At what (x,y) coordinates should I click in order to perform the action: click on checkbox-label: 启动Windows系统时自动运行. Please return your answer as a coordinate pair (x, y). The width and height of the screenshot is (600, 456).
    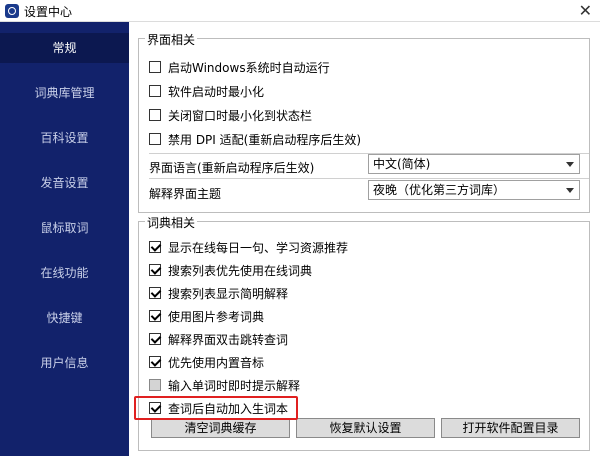
    Looking at the image, I should click on (249, 67).